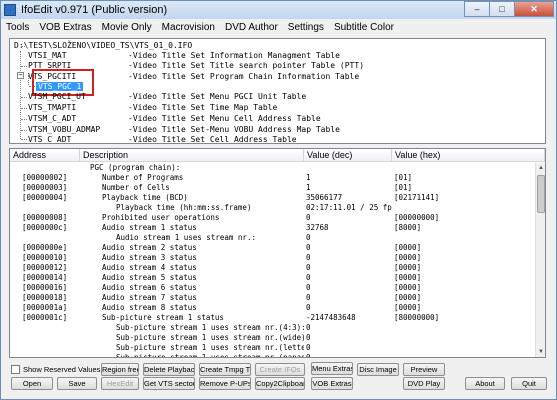 This screenshot has width=557, height=400. Describe the element at coordinates (135, 167) in the screenshot. I see `cell-description: PGC (program chain):` at that location.